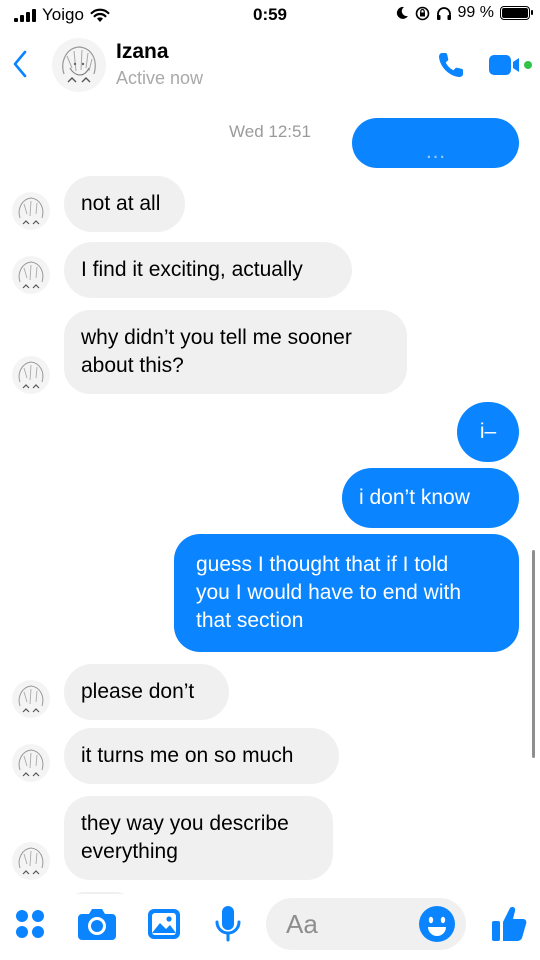 The height and width of the screenshot is (960, 540). I want to click on headphones-icon, so click(443, 13).